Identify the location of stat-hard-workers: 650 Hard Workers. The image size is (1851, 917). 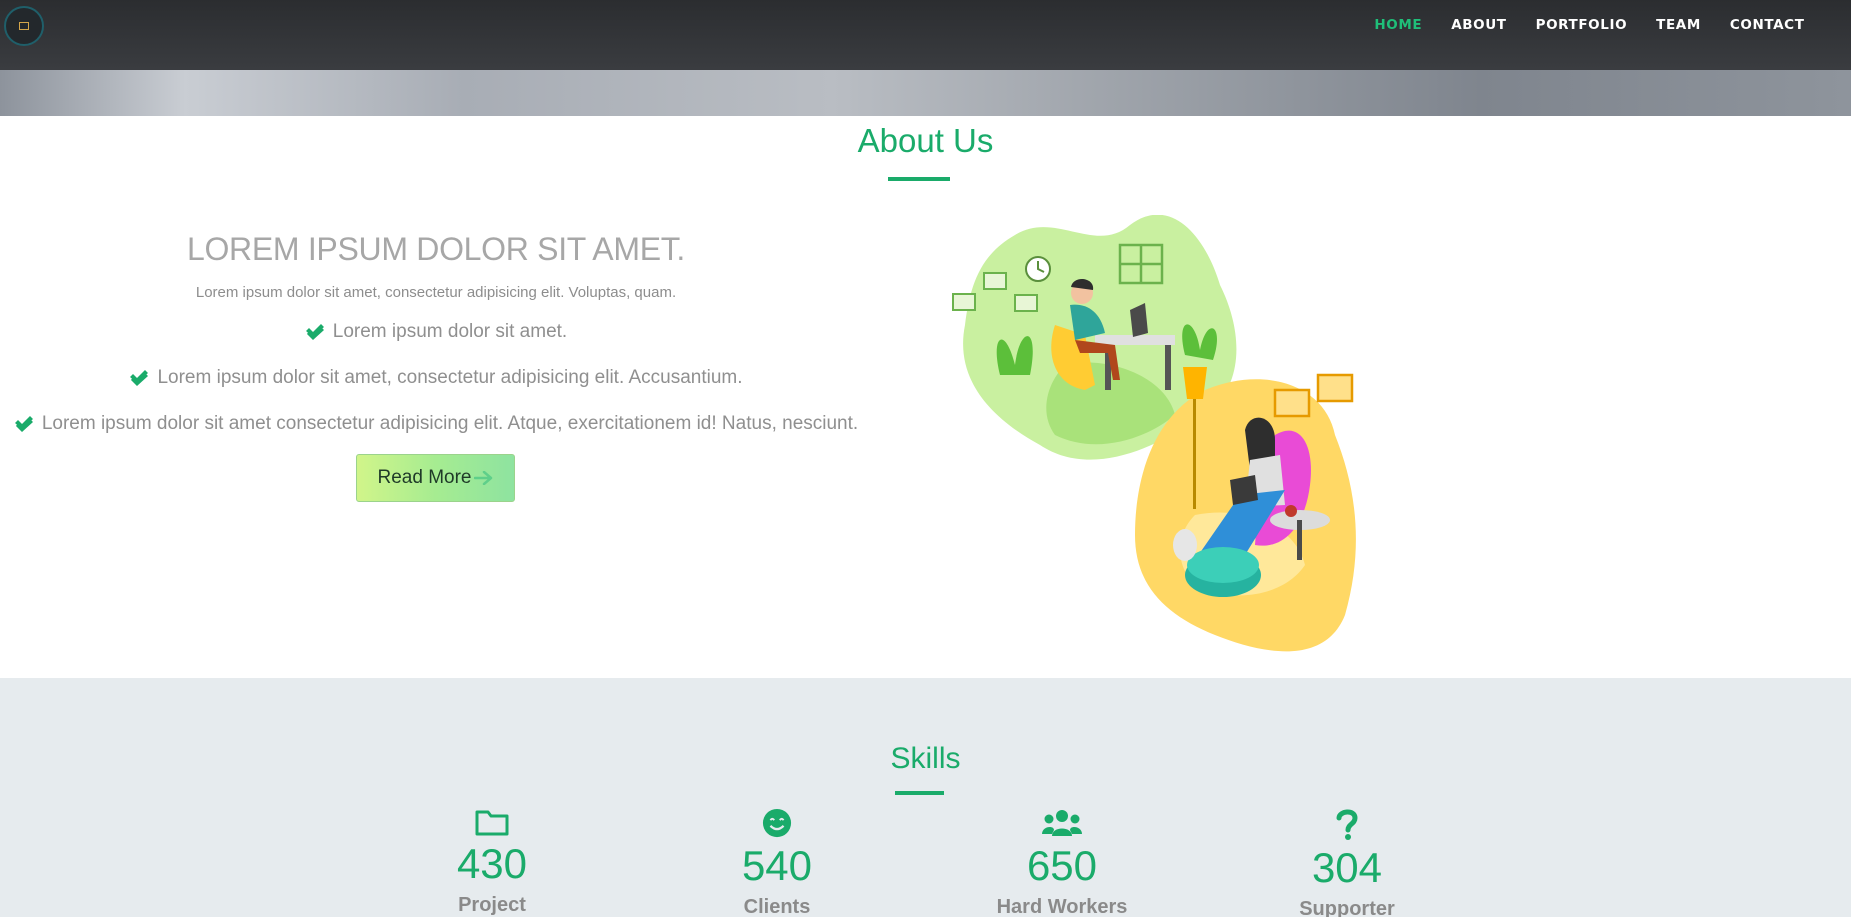
(1062, 862).